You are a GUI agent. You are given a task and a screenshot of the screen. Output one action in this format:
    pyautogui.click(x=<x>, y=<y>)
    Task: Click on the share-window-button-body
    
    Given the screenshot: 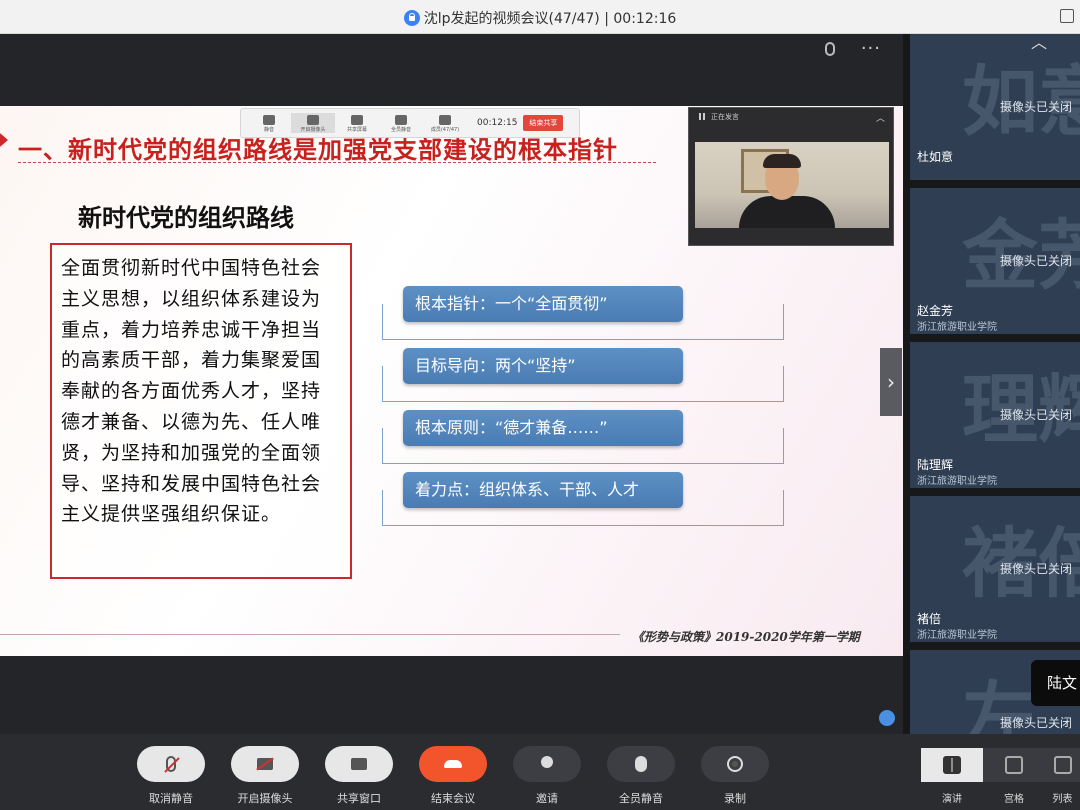 What is the action you would take?
    pyautogui.click(x=359, y=764)
    